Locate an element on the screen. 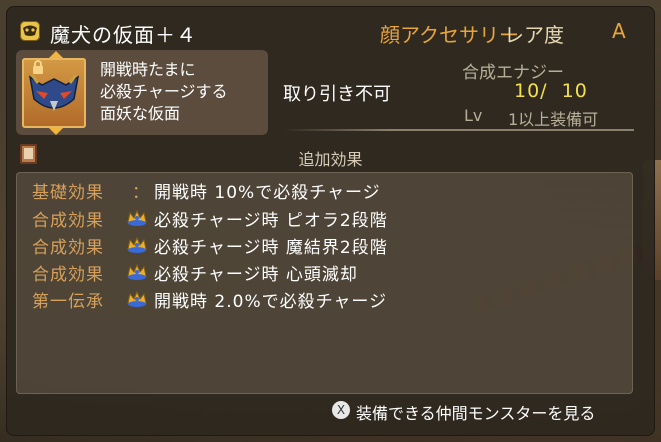 The width and height of the screenshot is (661, 442). arrow-down-icon is located at coordinates (56, 131).